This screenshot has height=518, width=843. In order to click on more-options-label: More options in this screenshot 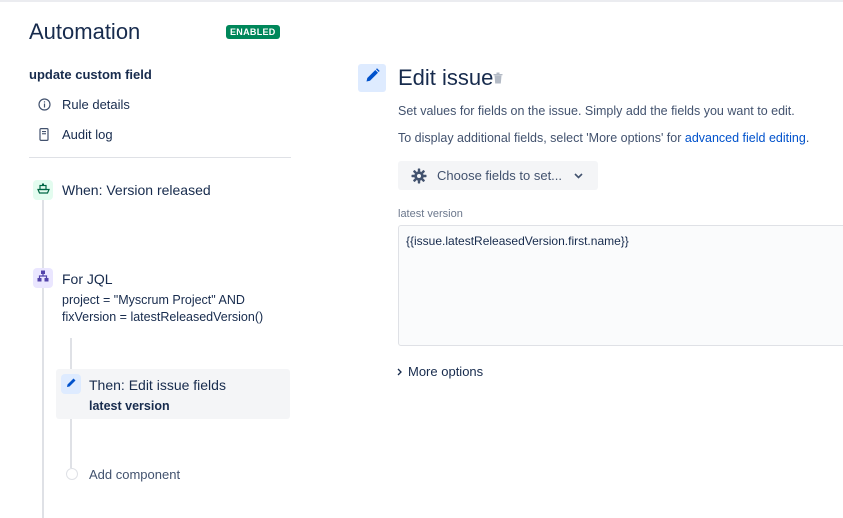, I will do `click(446, 371)`.